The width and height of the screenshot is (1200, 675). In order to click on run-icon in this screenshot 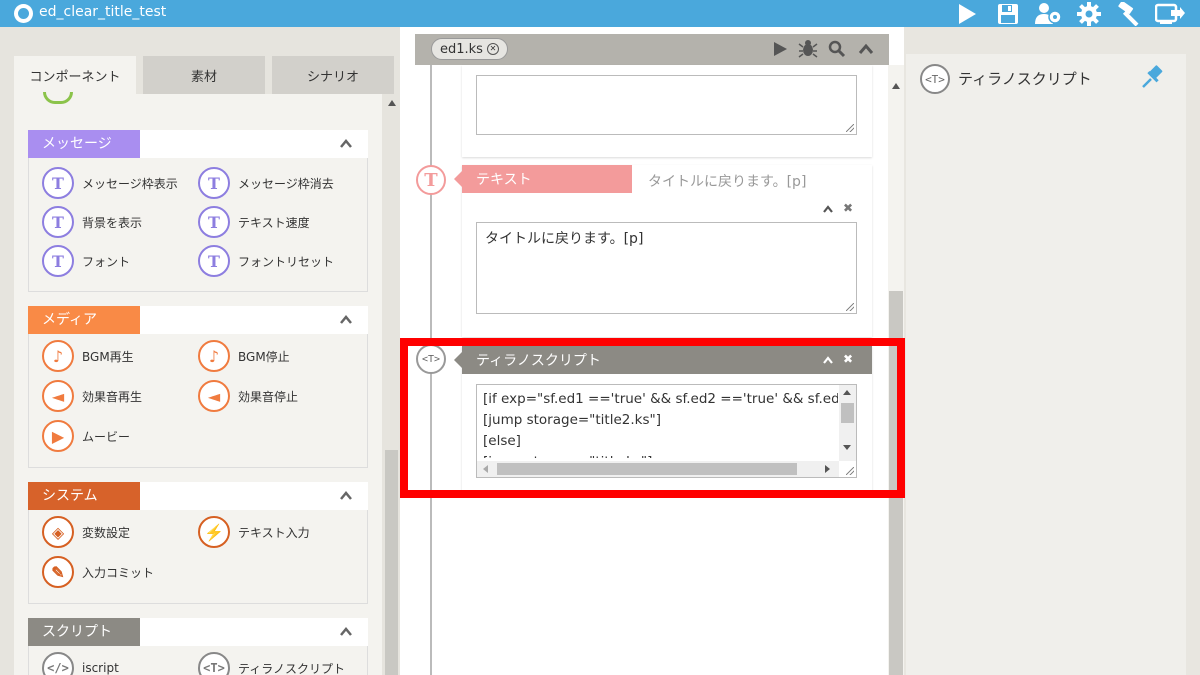, I will do `click(780, 49)`.